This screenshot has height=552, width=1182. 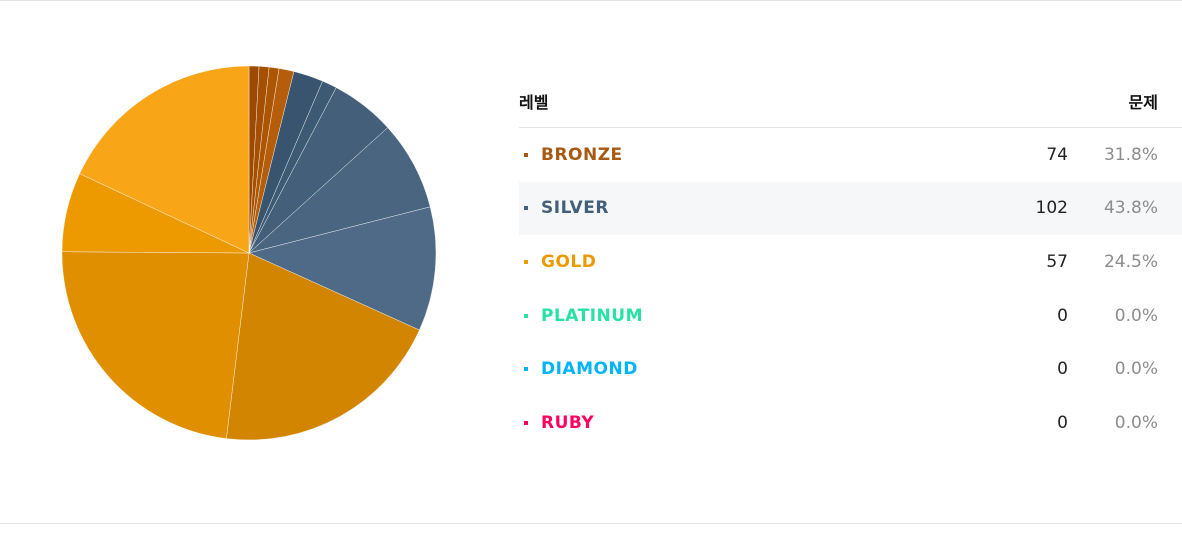 What do you see at coordinates (568, 262) in the screenshot?
I see `level-name: GOLD` at bounding box center [568, 262].